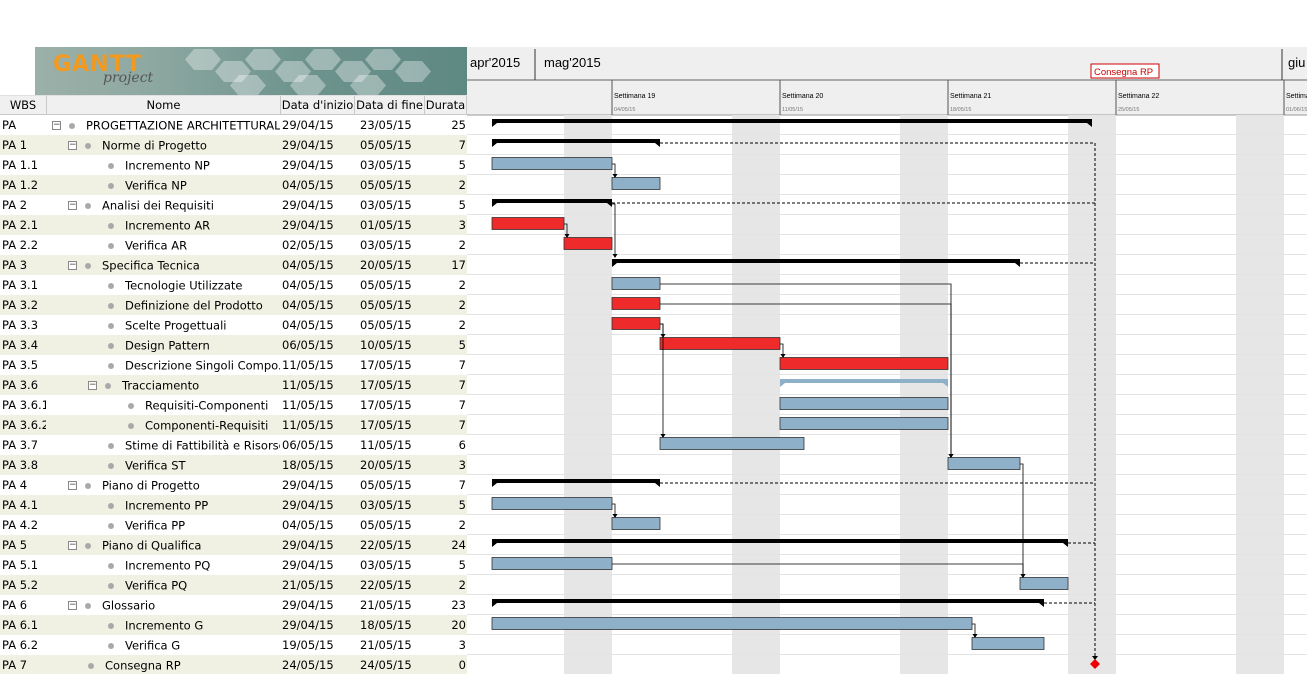 Image resolution: width=1307 pixels, height=674 pixels. What do you see at coordinates (458, 545) in the screenshot?
I see `duration-cell: 24` at bounding box center [458, 545].